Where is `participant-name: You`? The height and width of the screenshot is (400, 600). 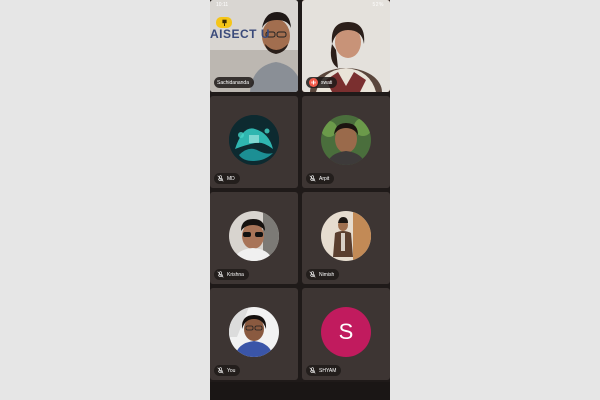
participant-name: You is located at coordinates (231, 370).